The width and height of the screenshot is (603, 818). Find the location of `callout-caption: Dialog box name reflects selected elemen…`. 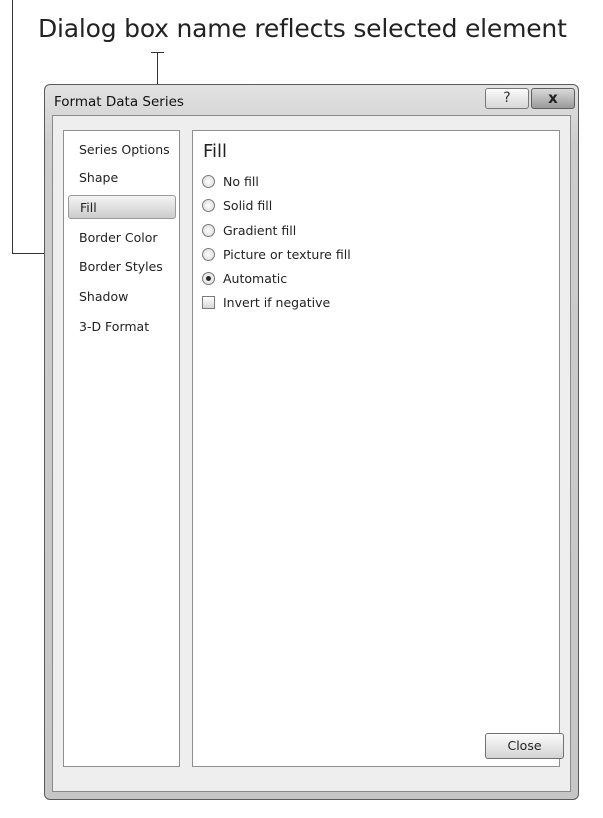

callout-caption: Dialog box name reflects selected elemen… is located at coordinates (302, 28).